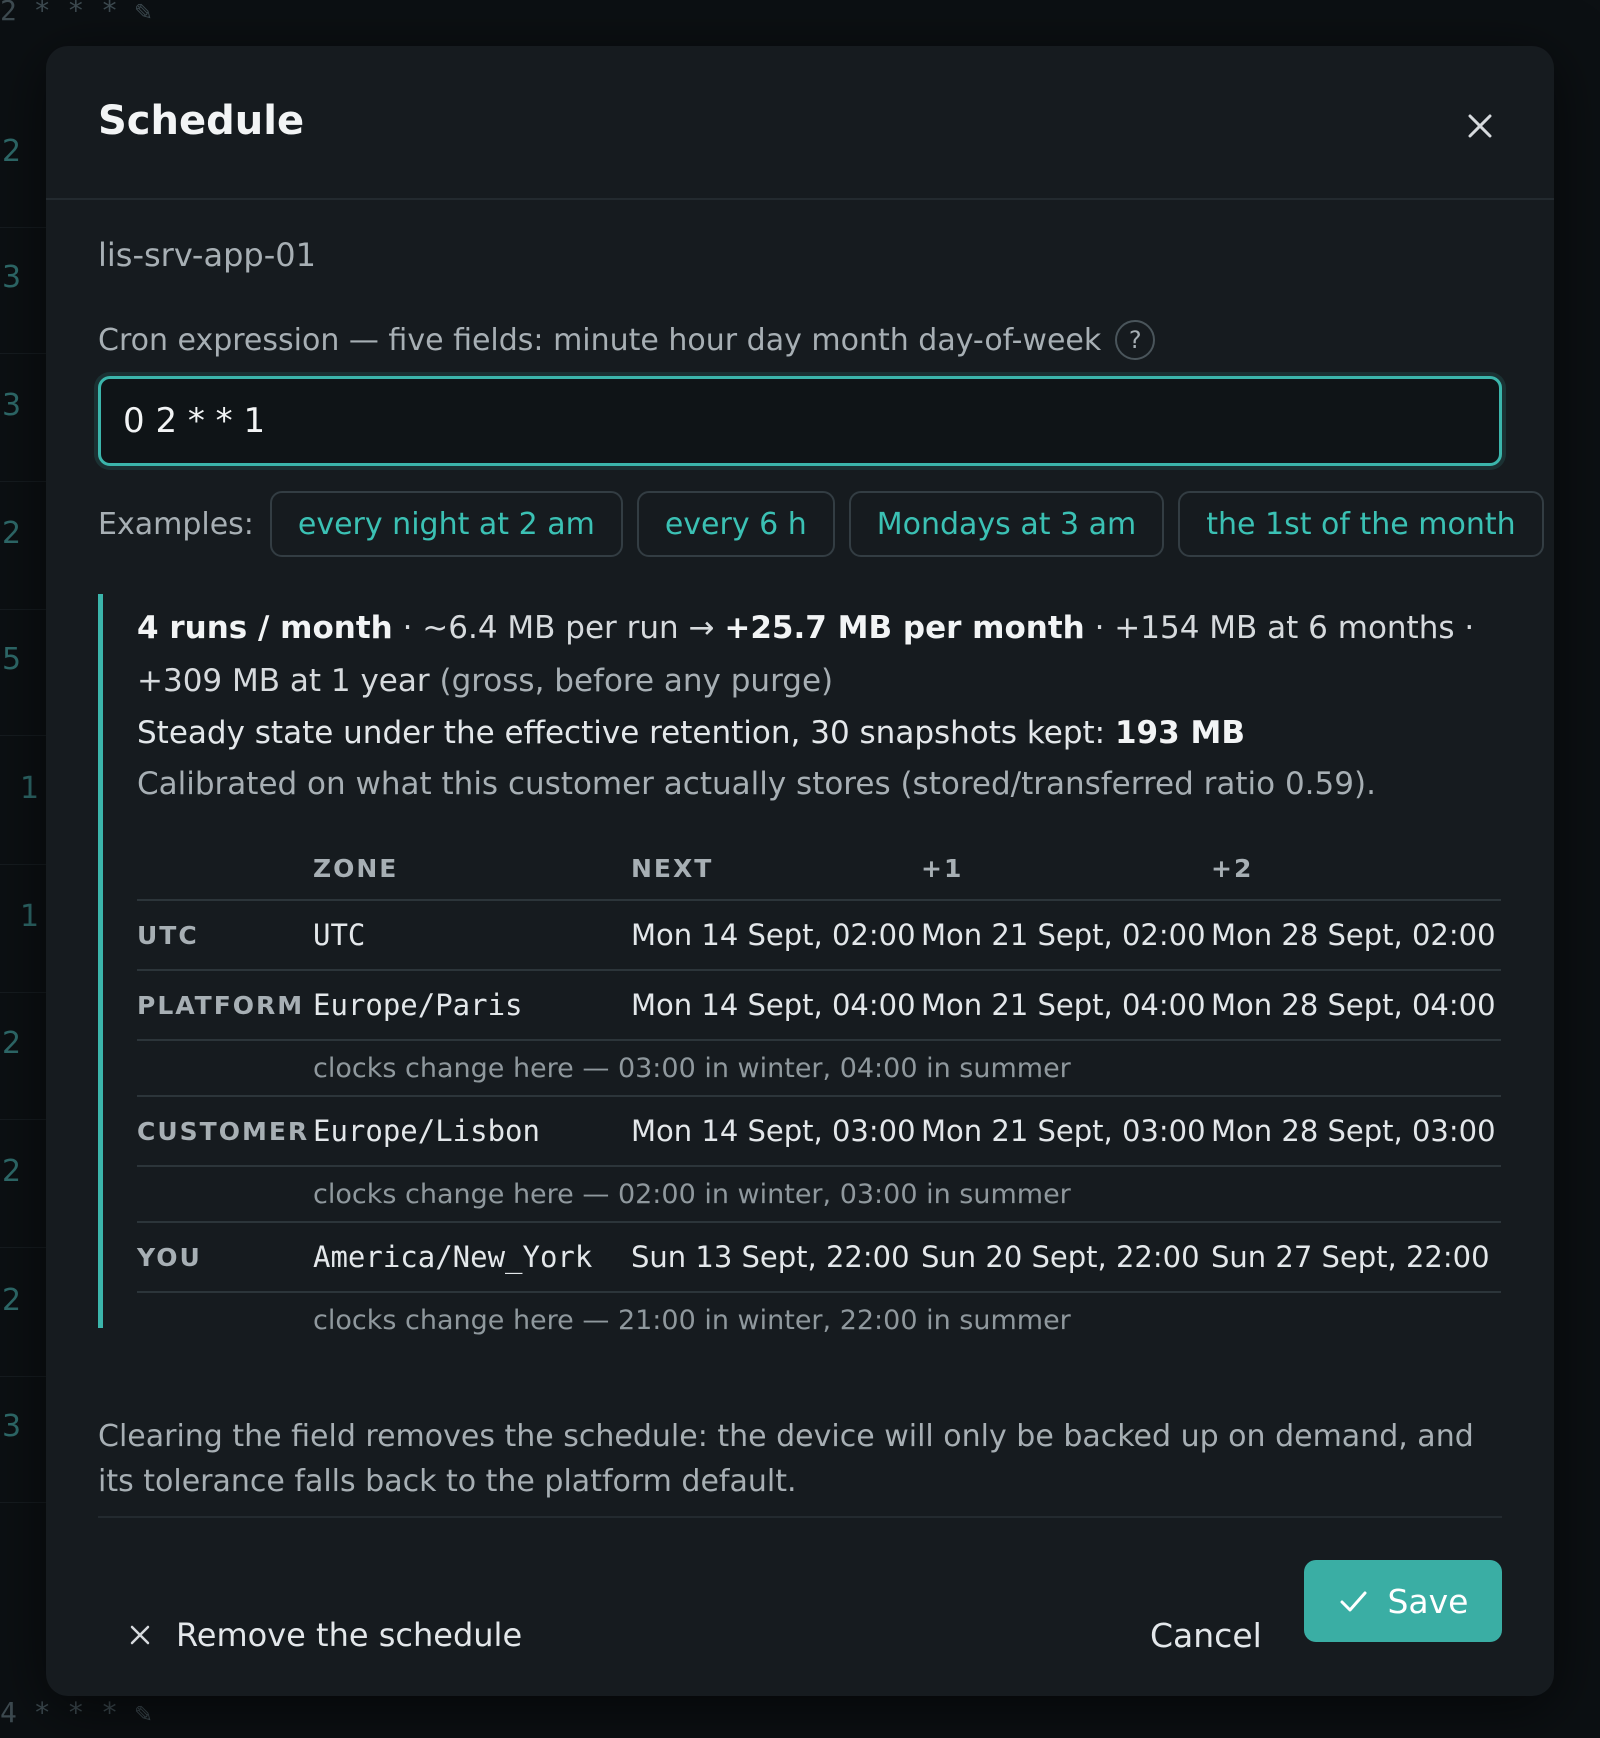  Describe the element at coordinates (472, 869) in the screenshot. I see `column-header-zone: ZONE` at that location.